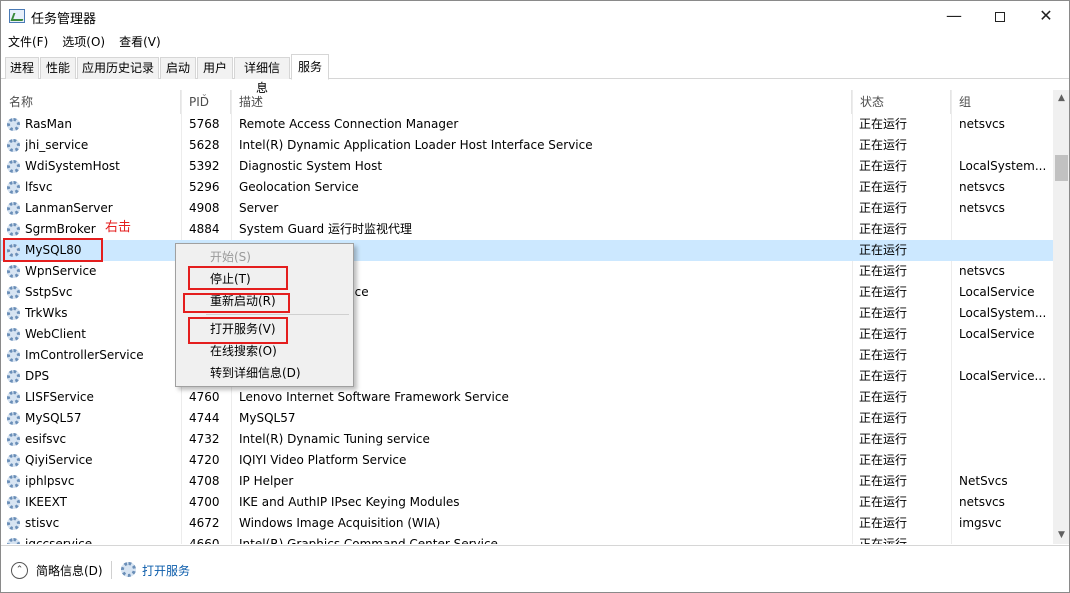  Describe the element at coordinates (48, 124) in the screenshot. I see `service-name: RasMan` at that location.